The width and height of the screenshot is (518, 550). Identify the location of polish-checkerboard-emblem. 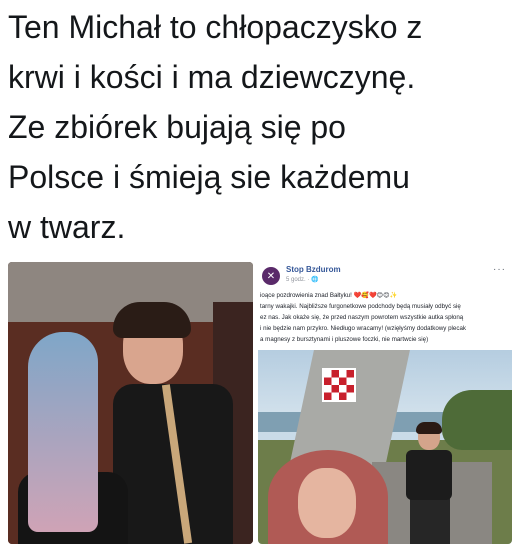
(339, 385).